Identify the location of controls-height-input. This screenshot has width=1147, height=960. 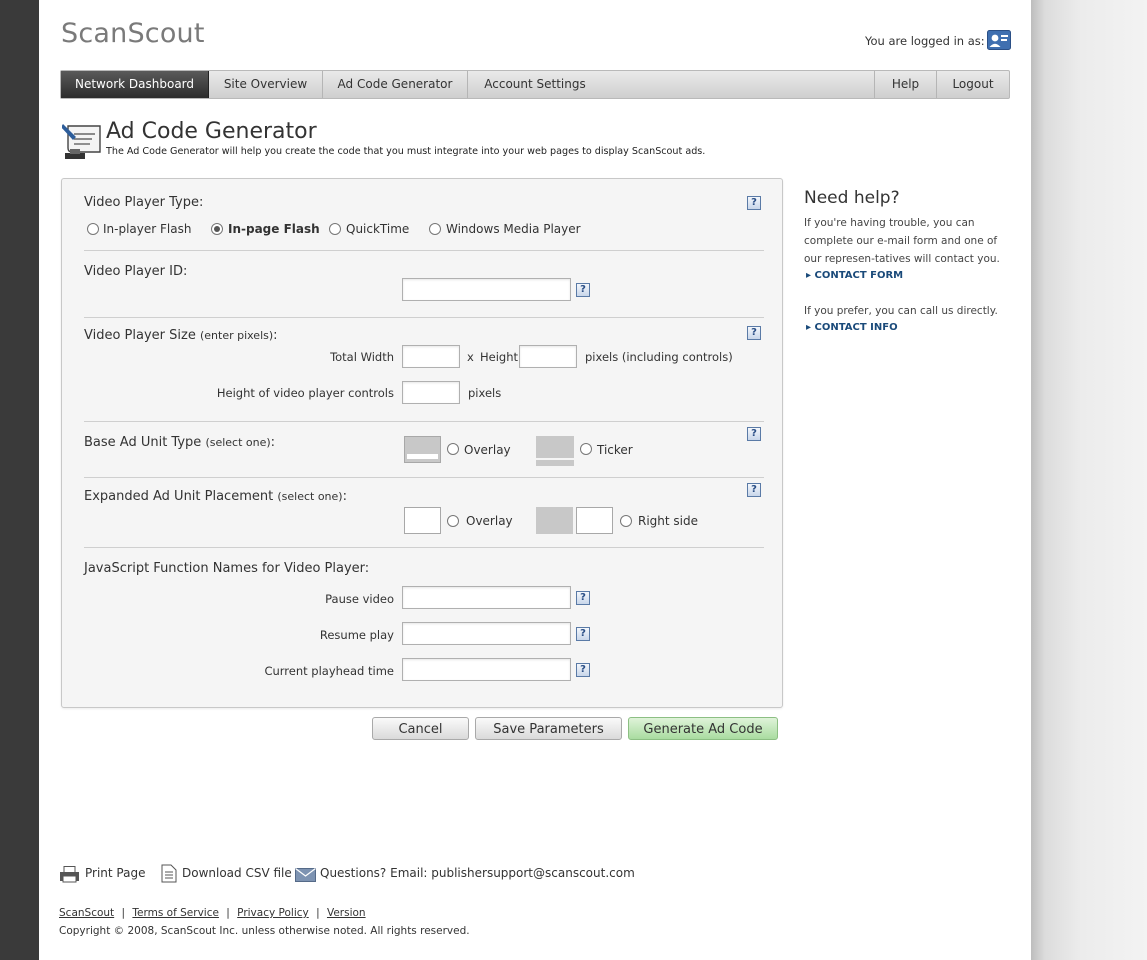
(431, 392).